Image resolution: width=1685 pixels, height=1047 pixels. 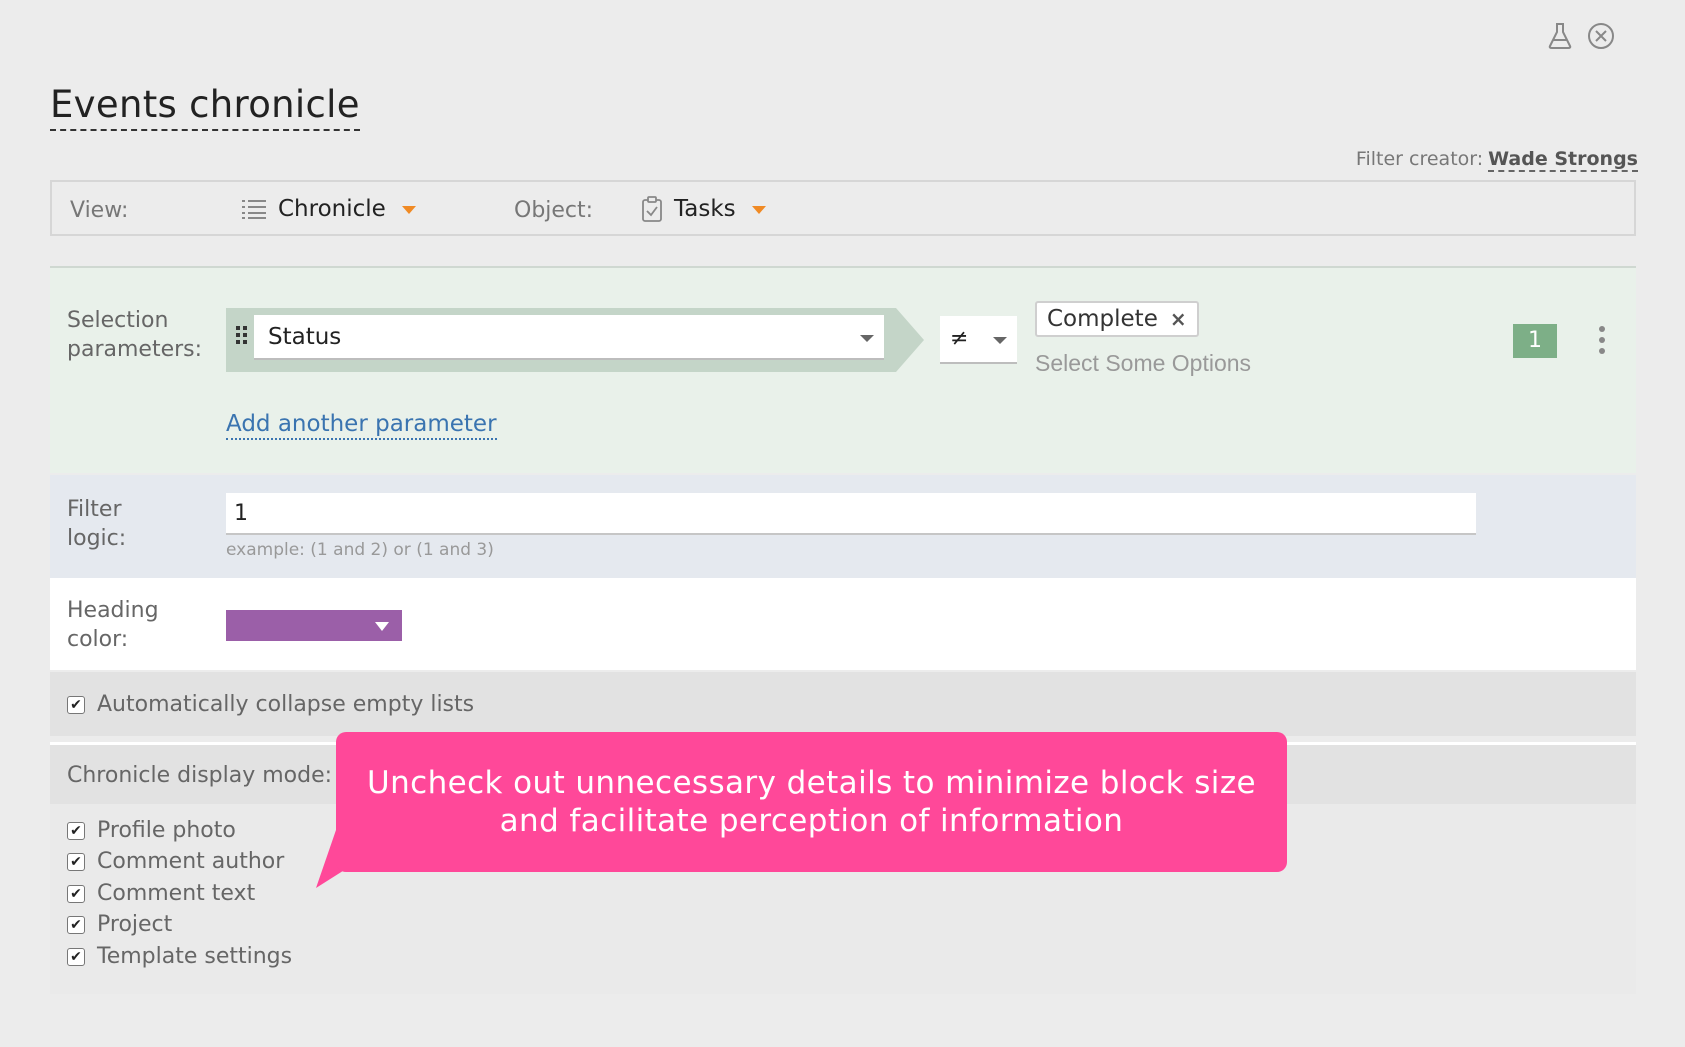 What do you see at coordinates (851, 514) in the screenshot?
I see `filter-logic-input: 1` at bounding box center [851, 514].